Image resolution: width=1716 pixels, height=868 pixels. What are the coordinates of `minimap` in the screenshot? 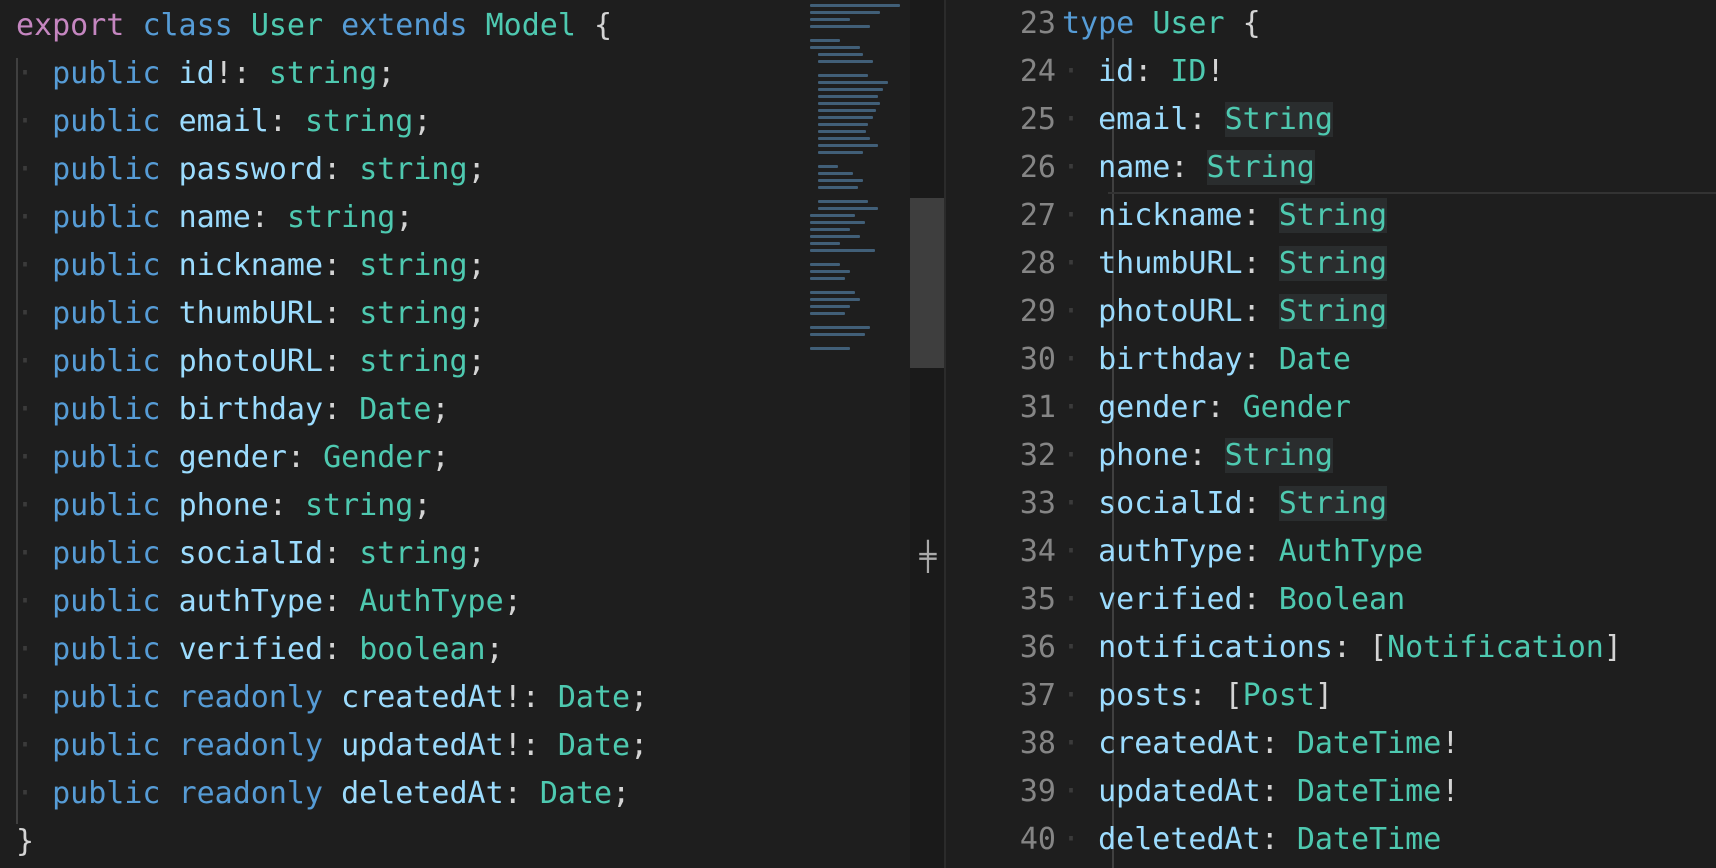 It's located at (863, 190).